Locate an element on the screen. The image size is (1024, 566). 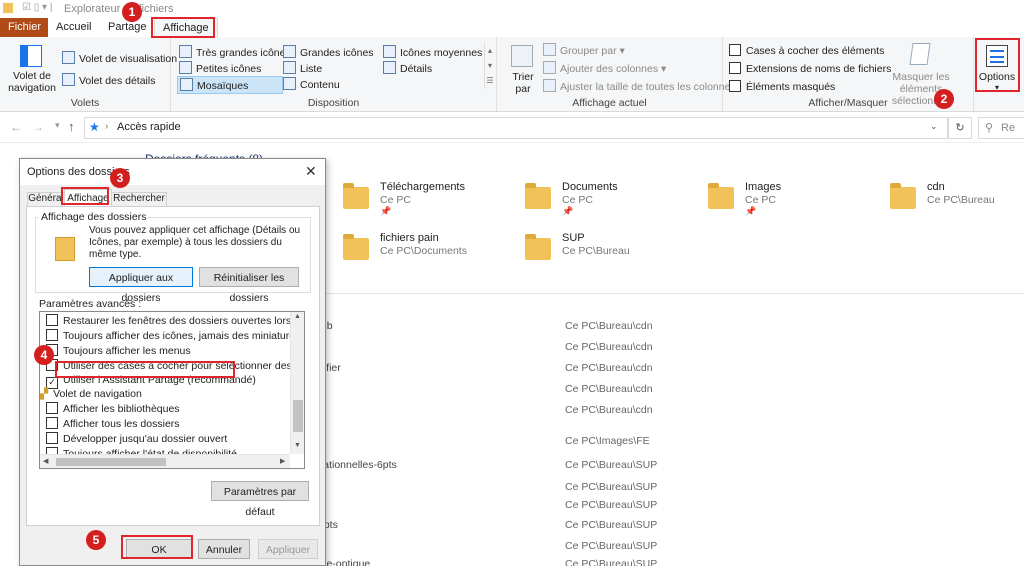
fit-columns-button: Ajuster la taille de toutes les colonnes is located at coordinates (639, 86).